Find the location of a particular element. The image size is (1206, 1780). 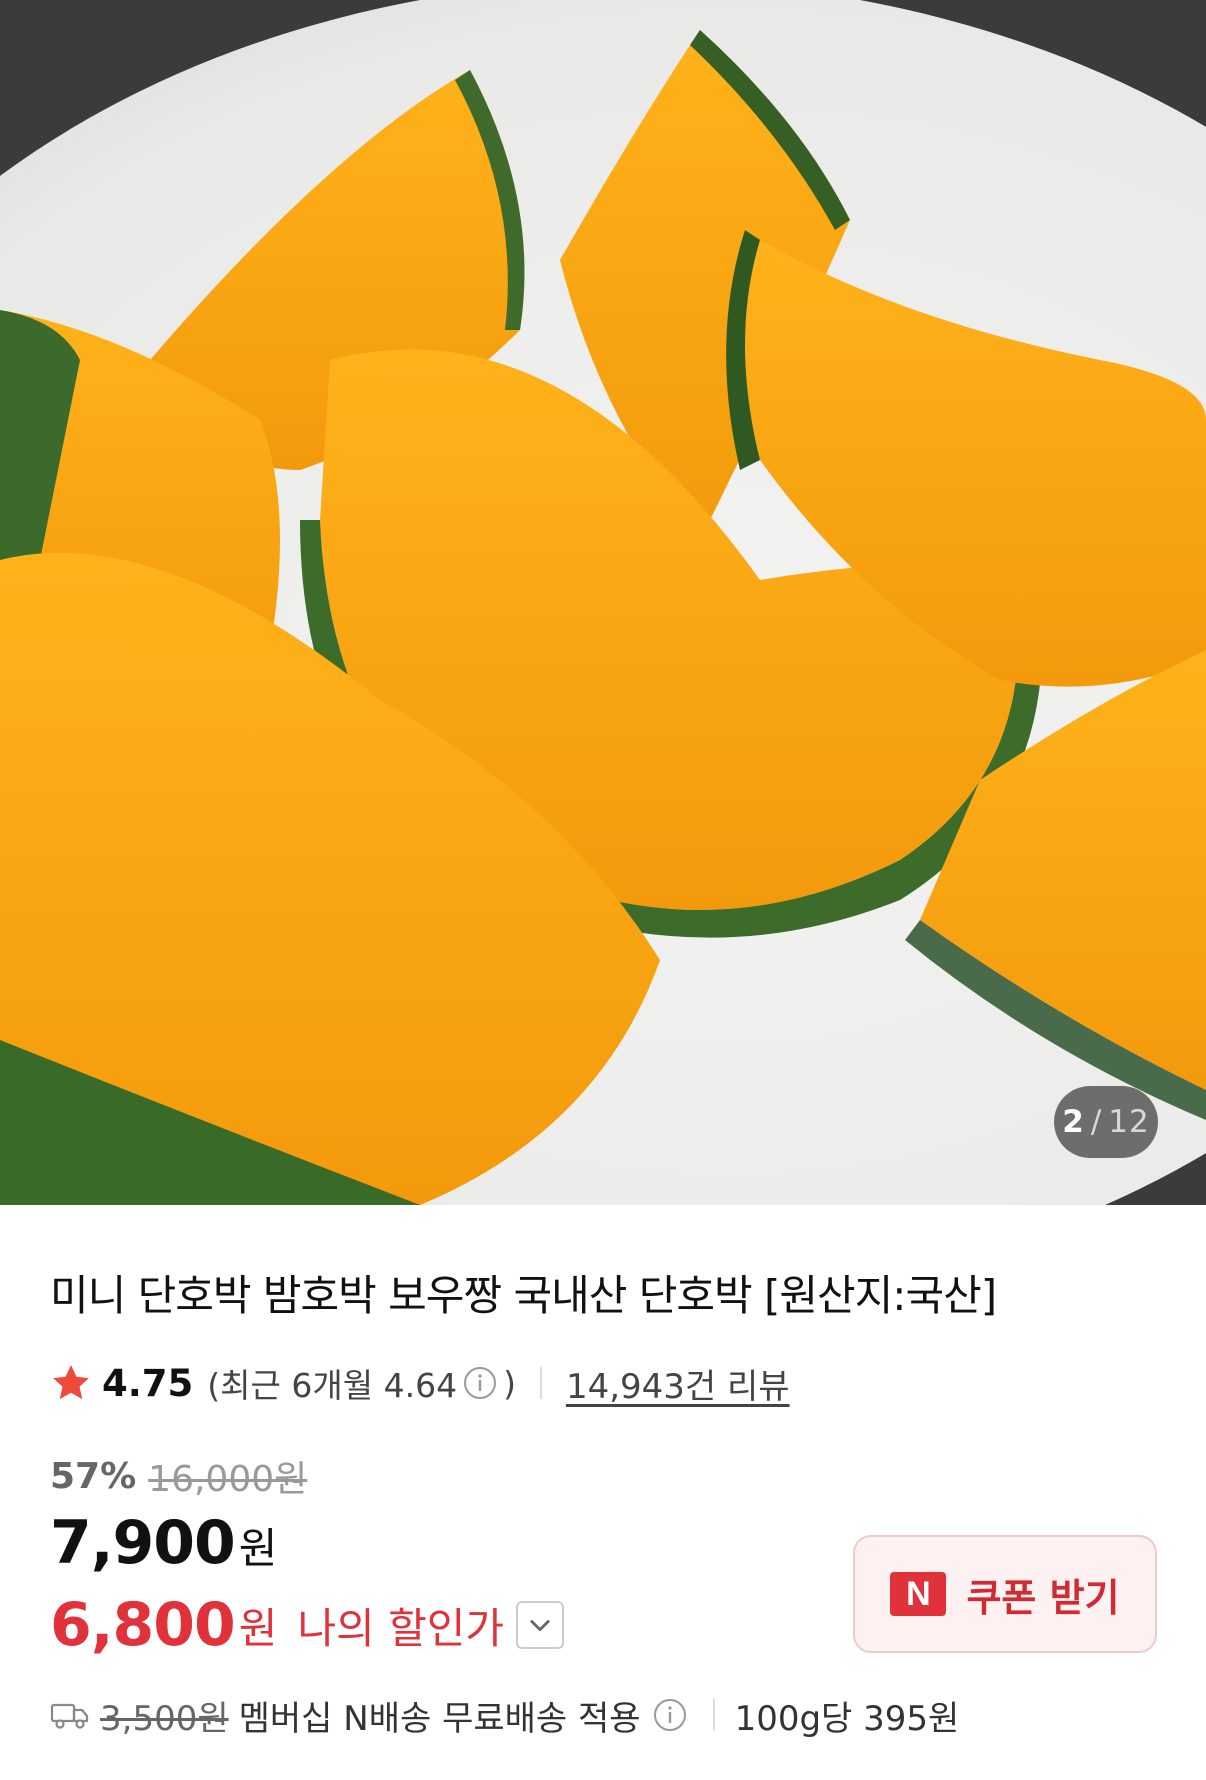

image-counter-total: 12 is located at coordinates (1129, 1122).